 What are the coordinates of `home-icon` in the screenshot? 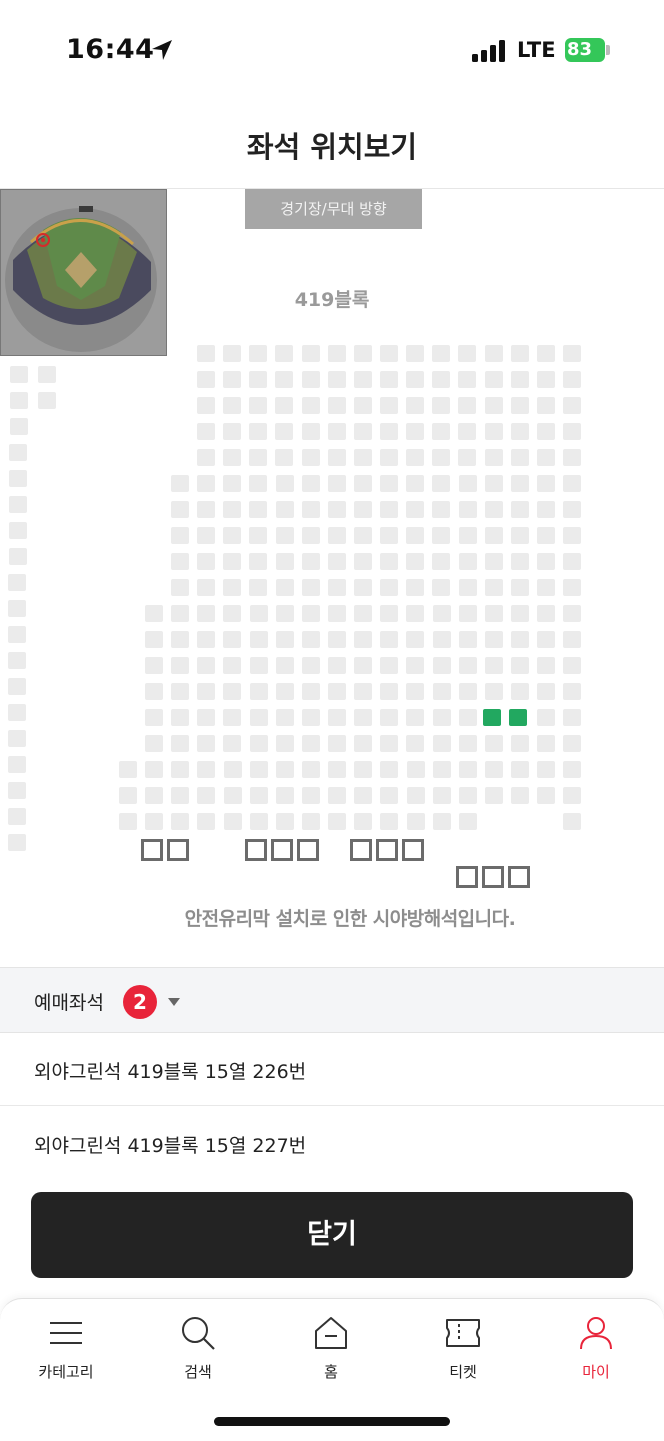 It's located at (331, 1333).